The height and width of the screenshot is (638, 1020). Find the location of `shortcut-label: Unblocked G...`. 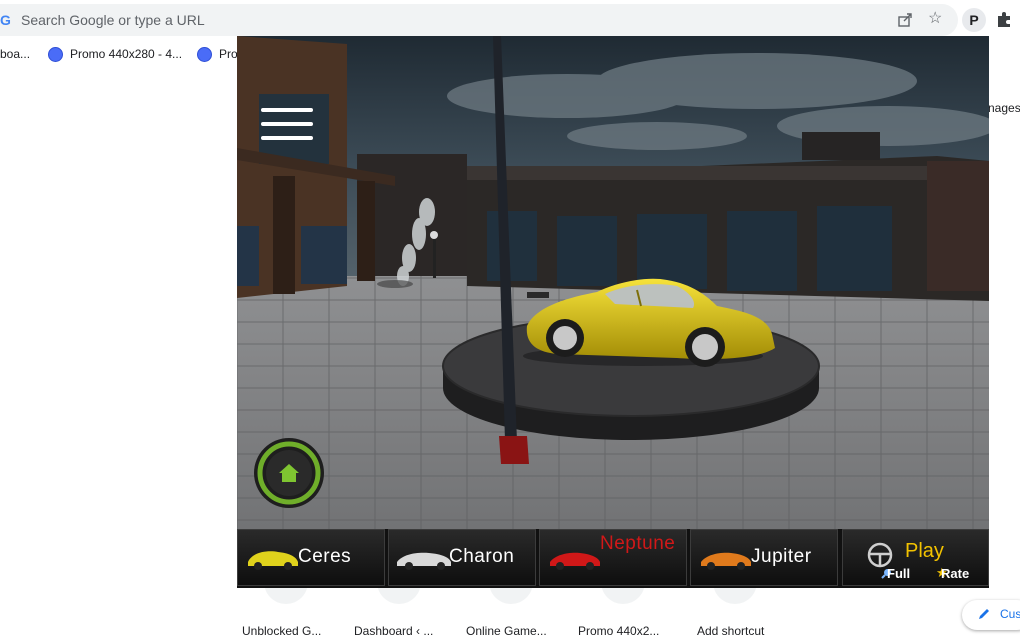

shortcut-label: Unblocked G... is located at coordinates (281, 631).